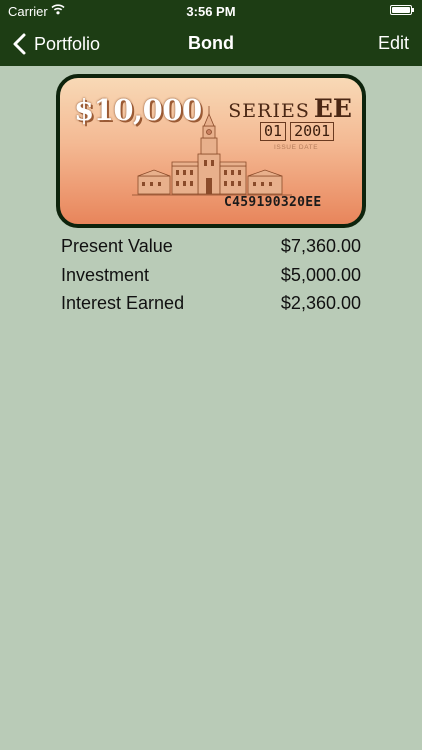 This screenshot has width=422, height=750. Describe the element at coordinates (273, 202) in the screenshot. I see `bond-serial-number: C459190320EE` at that location.